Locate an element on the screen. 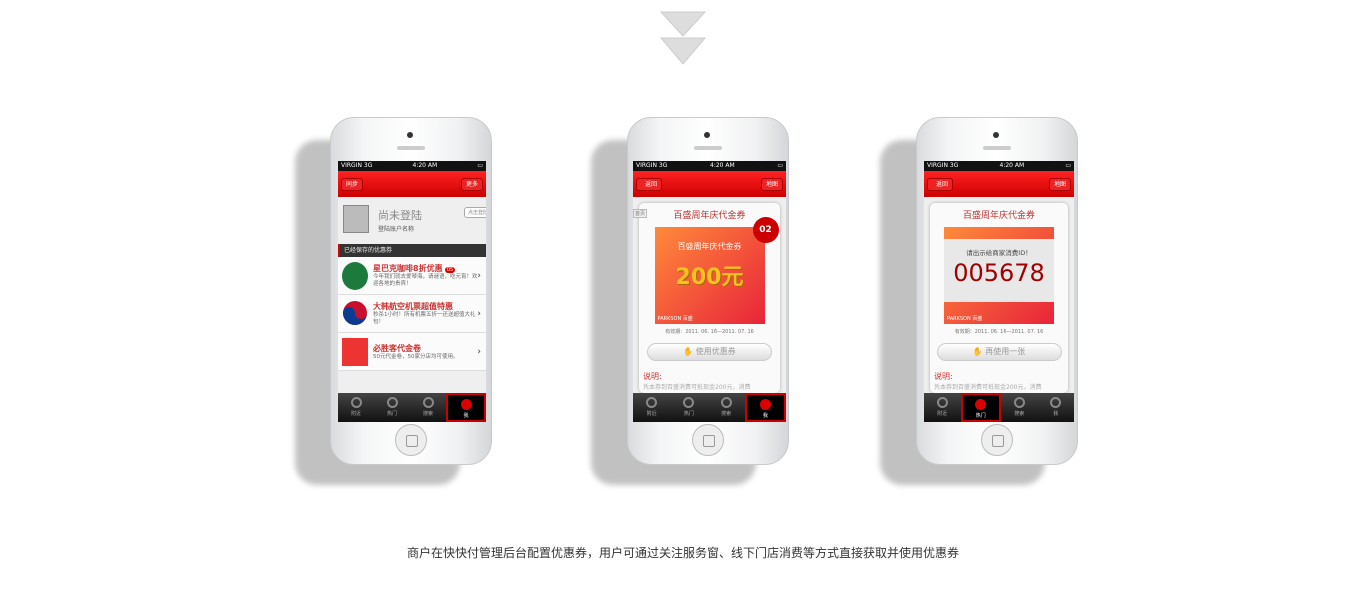  side-tag: 首页 is located at coordinates (640, 213).